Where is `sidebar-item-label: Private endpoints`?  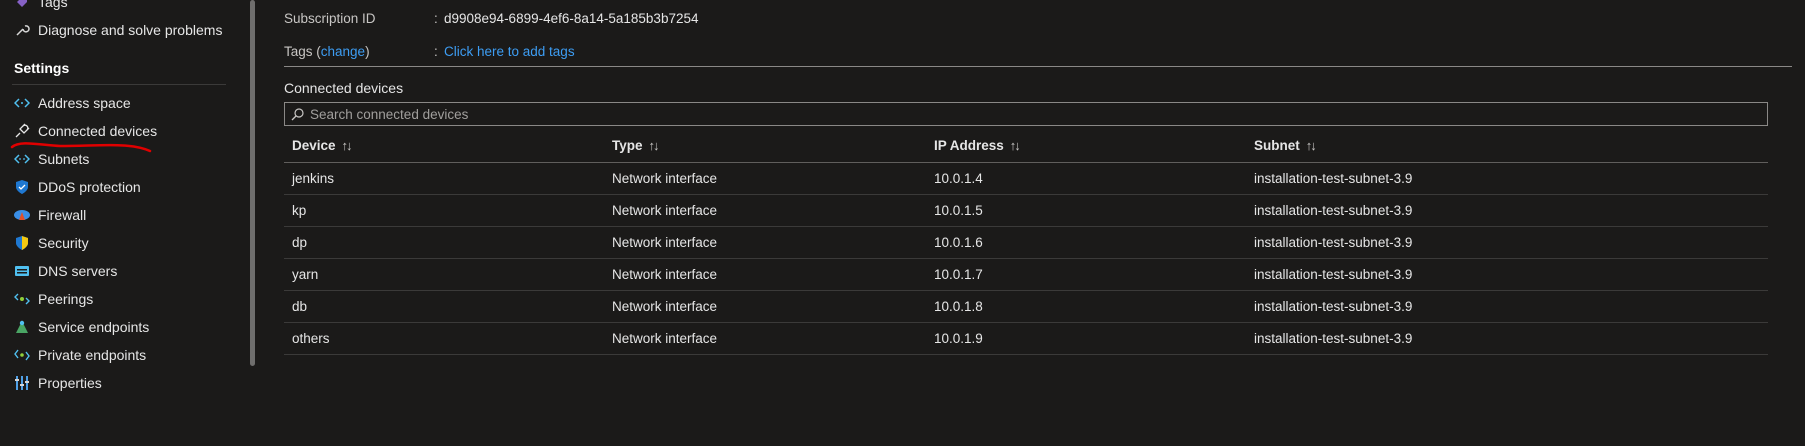 sidebar-item-label: Private endpoints is located at coordinates (92, 355).